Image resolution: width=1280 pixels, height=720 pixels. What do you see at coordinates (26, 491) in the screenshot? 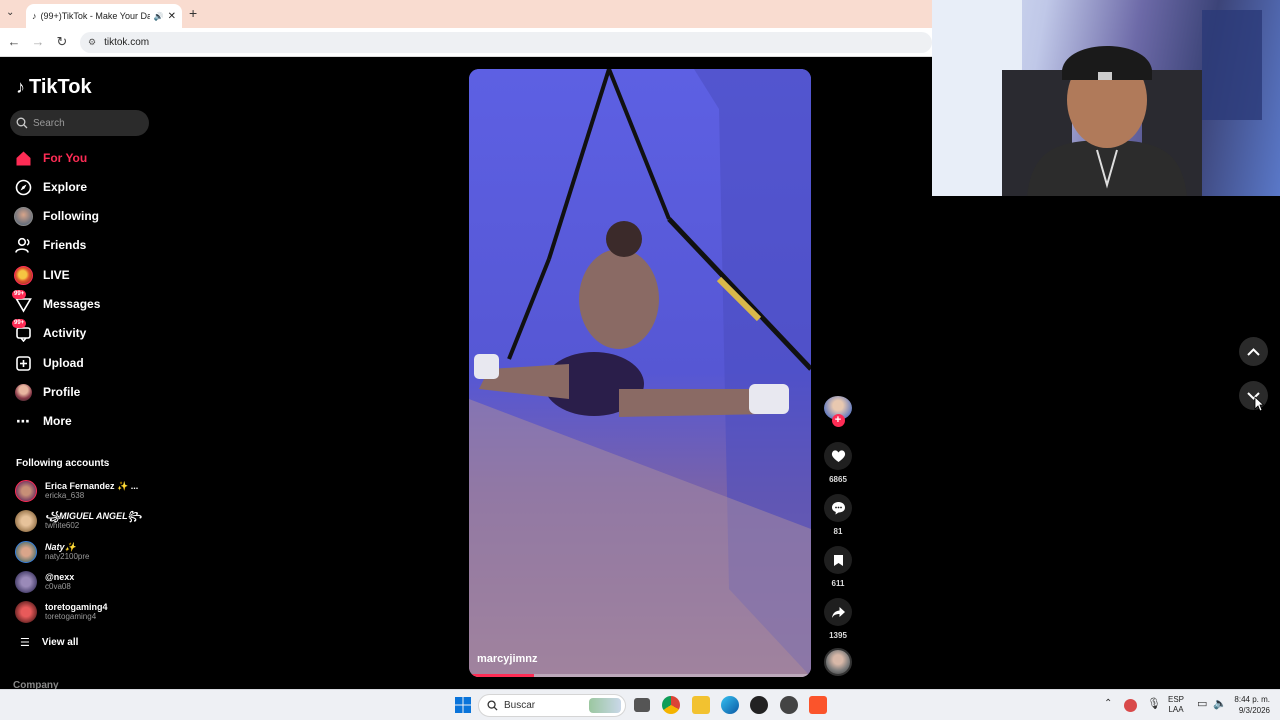
I see `avatar` at bounding box center [26, 491].